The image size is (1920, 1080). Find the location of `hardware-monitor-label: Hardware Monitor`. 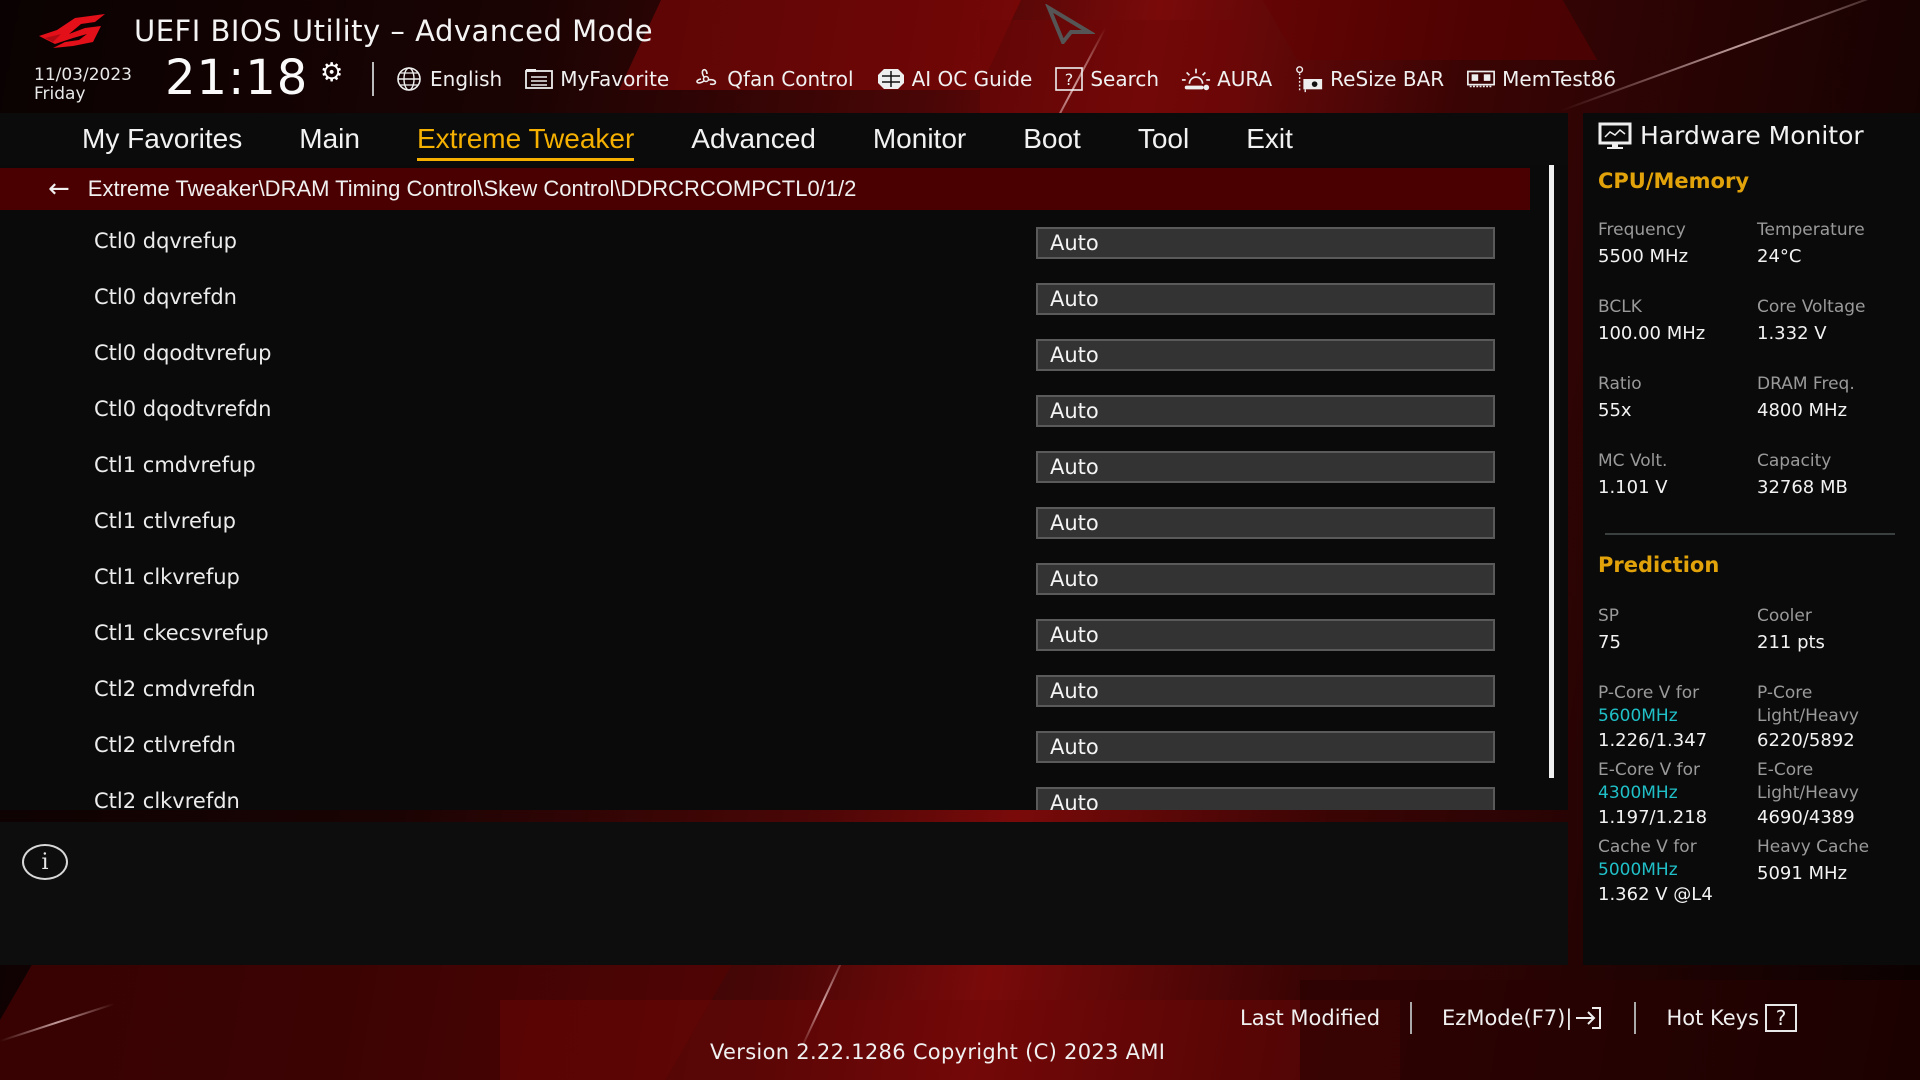

hardware-monitor-label: Hardware Monitor is located at coordinates (1752, 135).